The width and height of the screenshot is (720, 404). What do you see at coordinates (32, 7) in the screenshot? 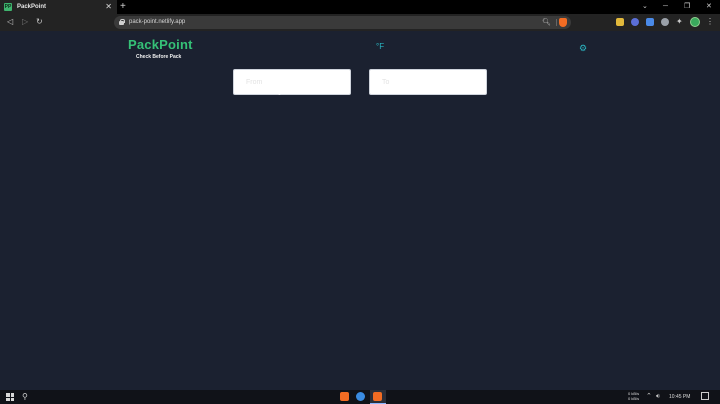
I see `tab-title: PackPoint` at bounding box center [32, 7].